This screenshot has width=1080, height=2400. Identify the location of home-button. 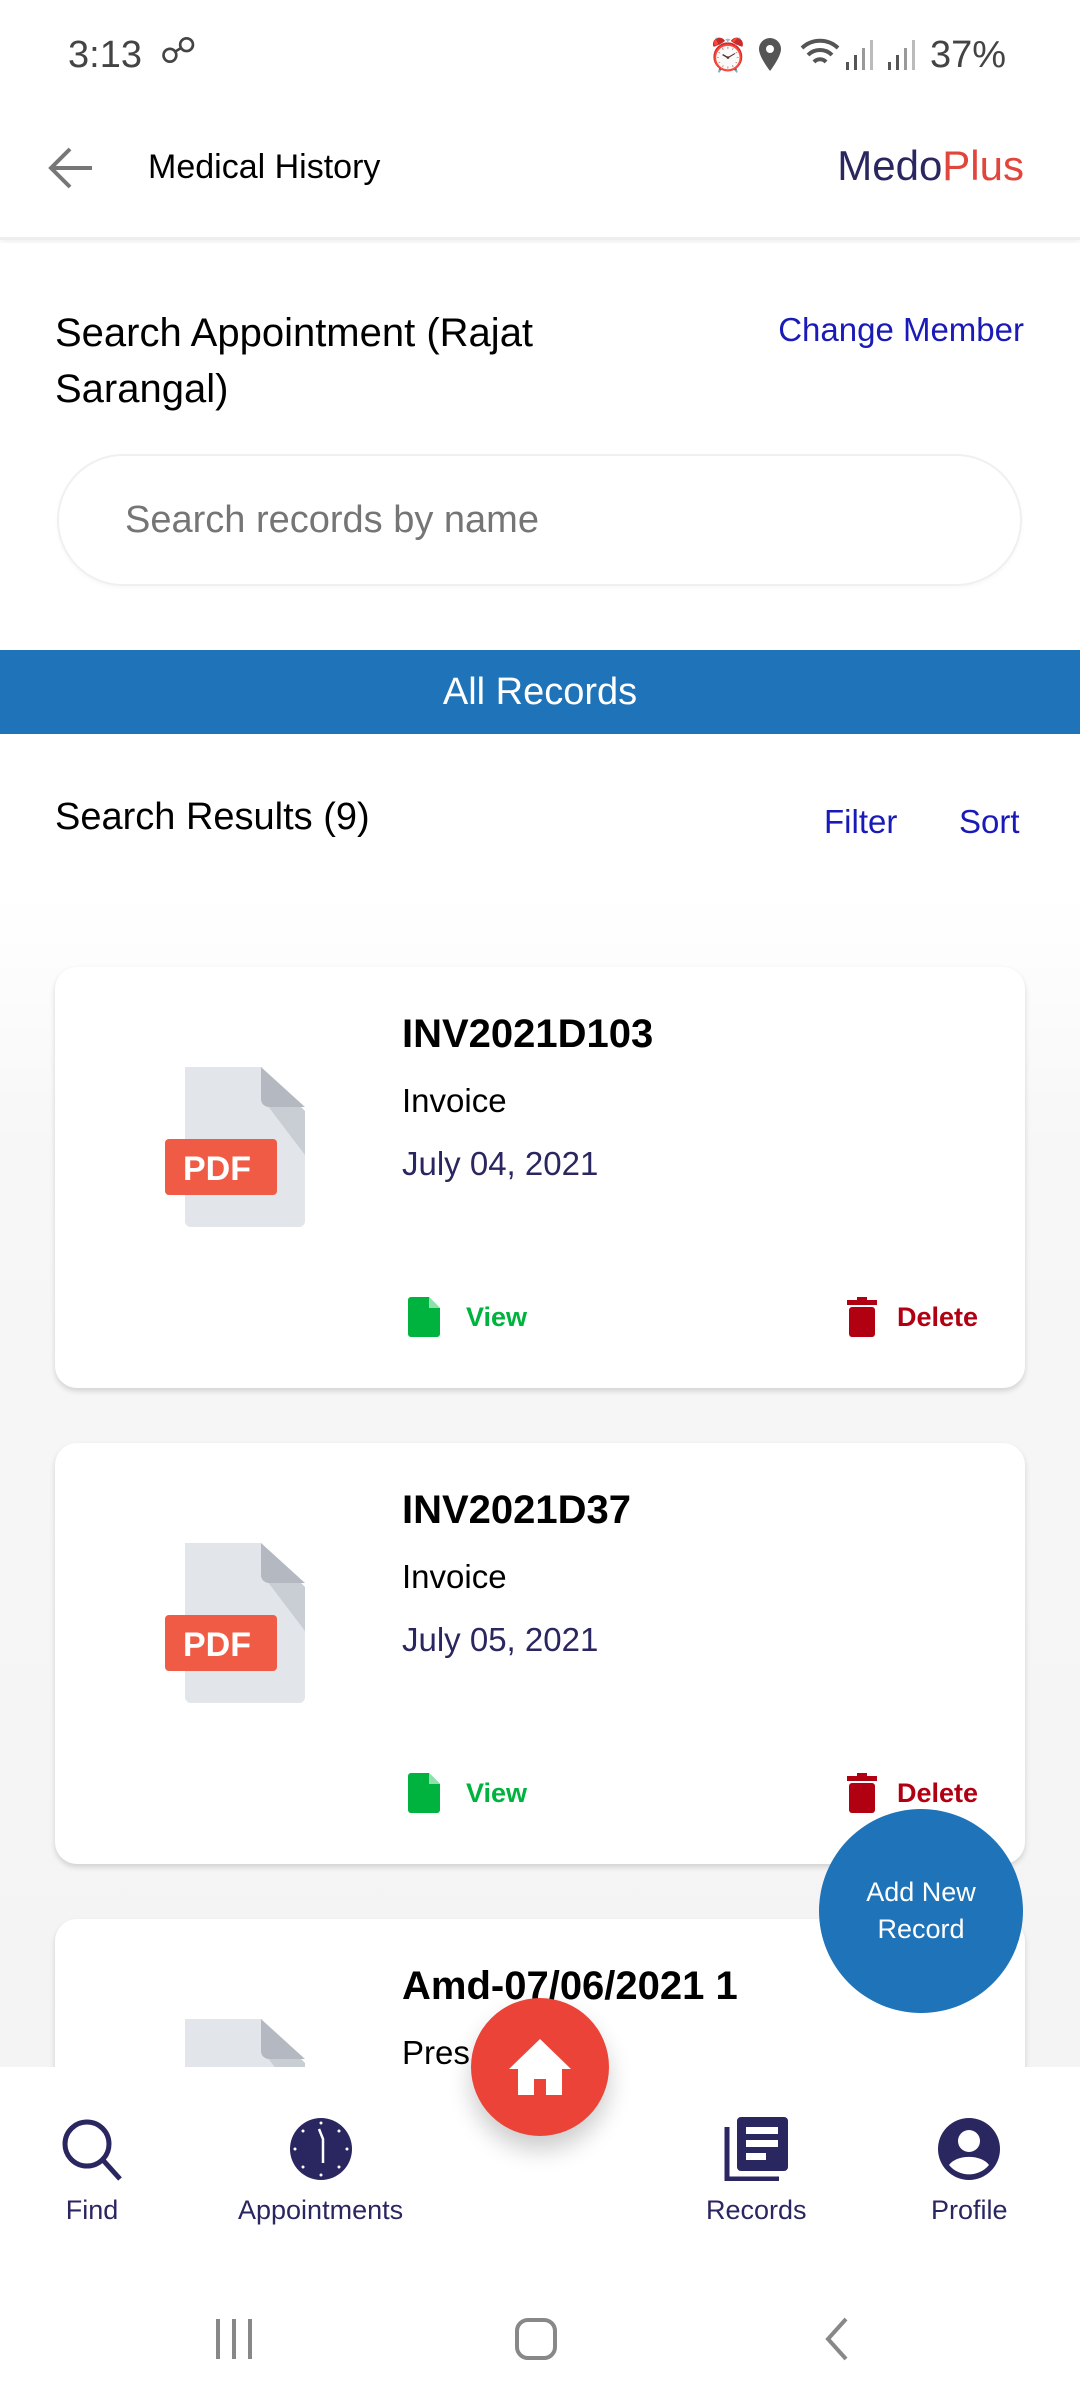
(540, 2067).